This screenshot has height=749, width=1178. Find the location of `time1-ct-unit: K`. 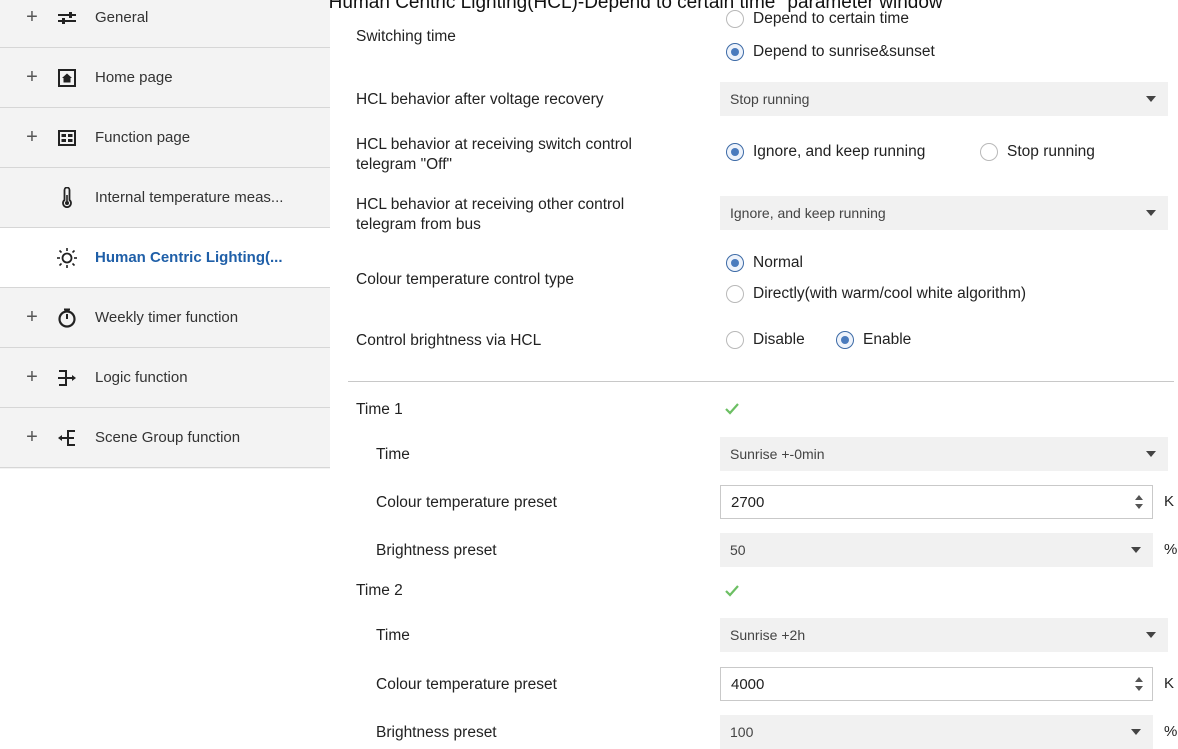

time1-ct-unit: K is located at coordinates (1169, 501).